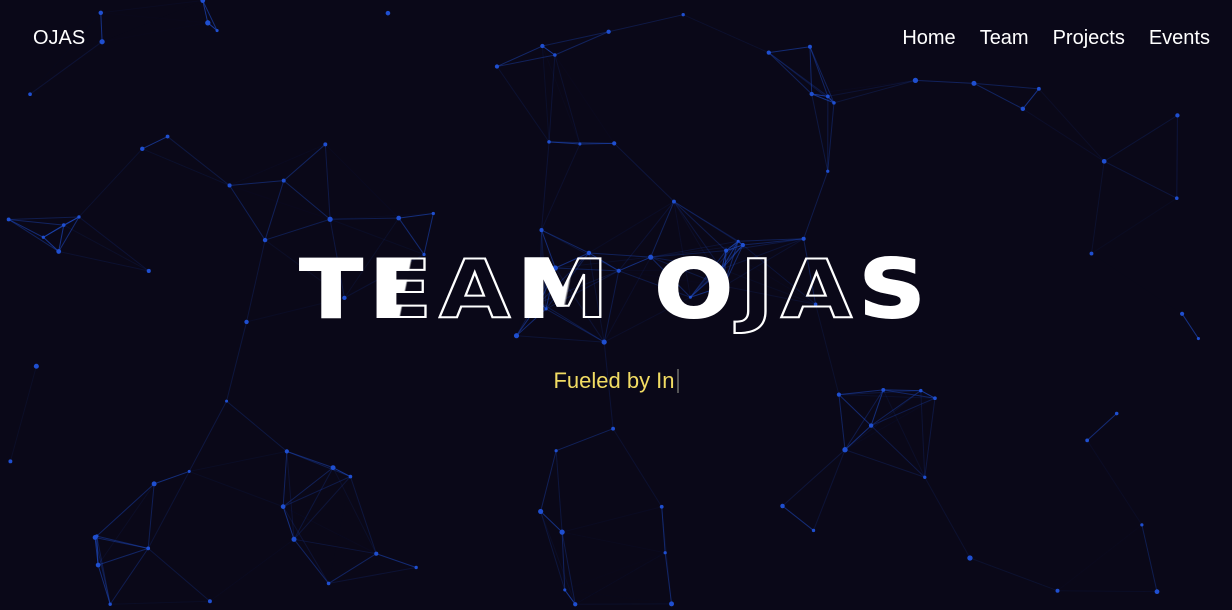 Image resolution: width=1232 pixels, height=610 pixels. Describe the element at coordinates (895, 289) in the screenshot. I see `title-letter: S` at that location.